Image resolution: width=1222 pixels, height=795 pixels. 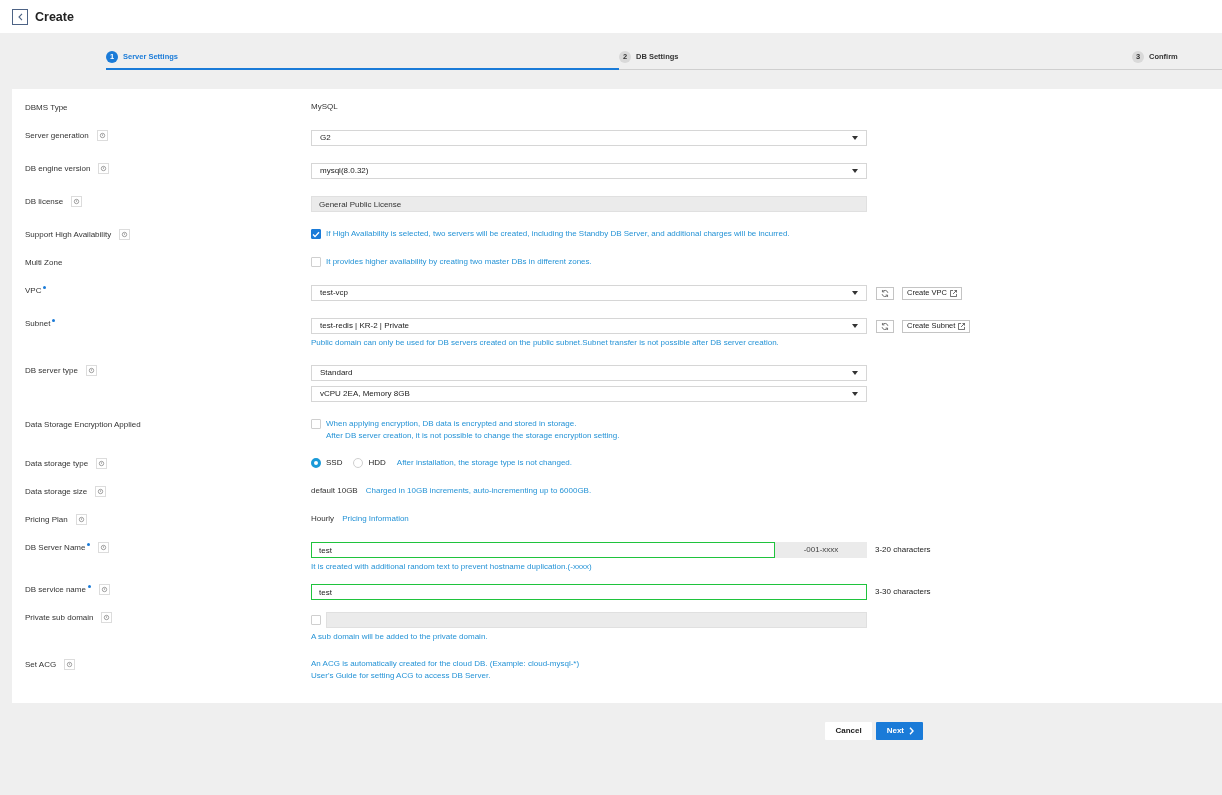 I want to click on length-hint: 3-30 characters, so click(x=903, y=592).